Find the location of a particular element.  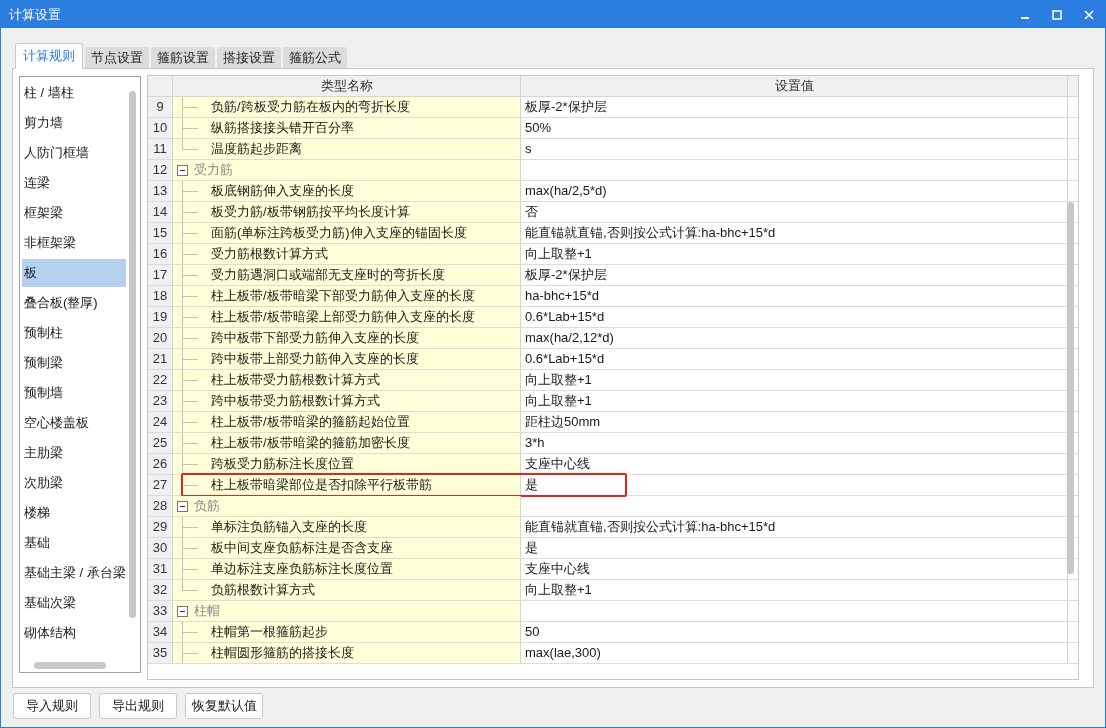

setting-name: 受力筋遇洞口或端部无支座时的弯折长度 is located at coordinates (328, 275).